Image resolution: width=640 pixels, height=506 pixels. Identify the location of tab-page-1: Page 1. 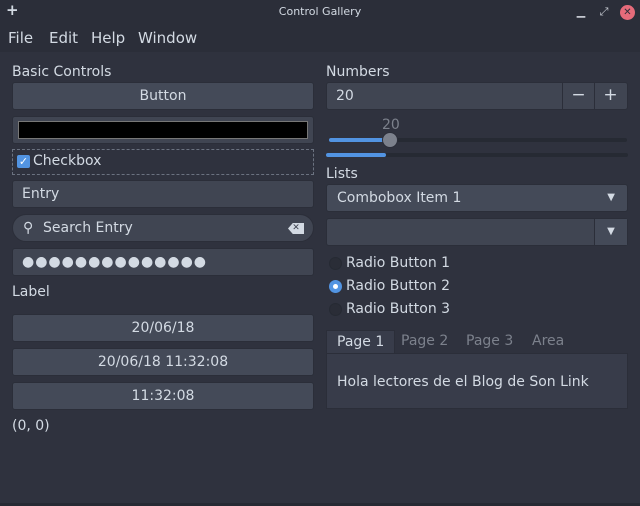
(361, 342).